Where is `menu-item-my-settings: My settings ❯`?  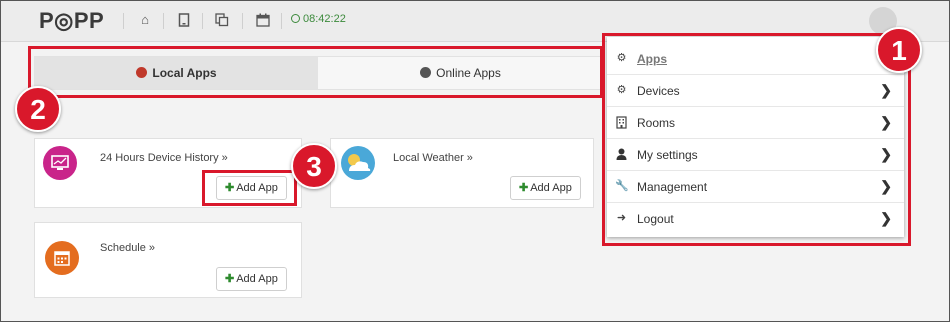 menu-item-my-settings: My settings ❯ is located at coordinates (755, 155).